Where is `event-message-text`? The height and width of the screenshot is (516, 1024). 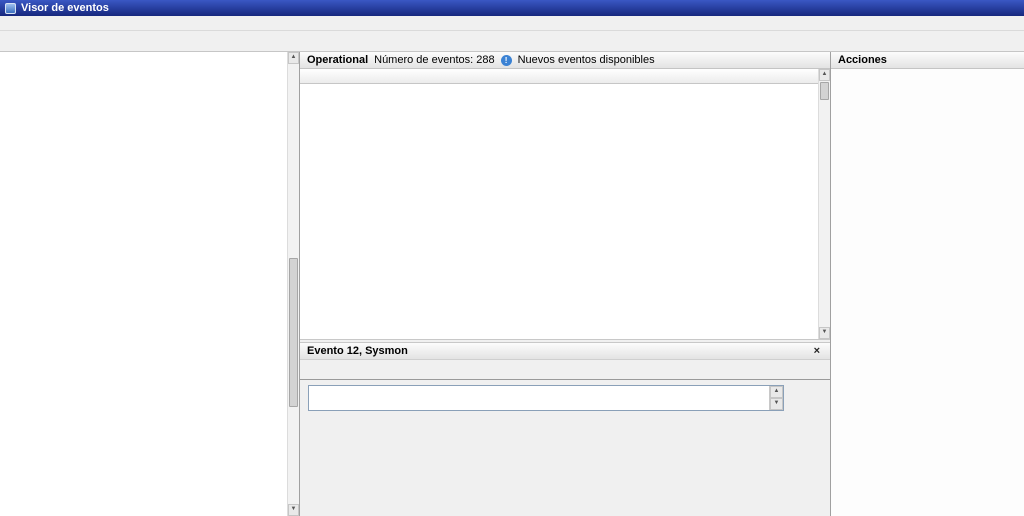
event-message-text is located at coordinates (539, 398).